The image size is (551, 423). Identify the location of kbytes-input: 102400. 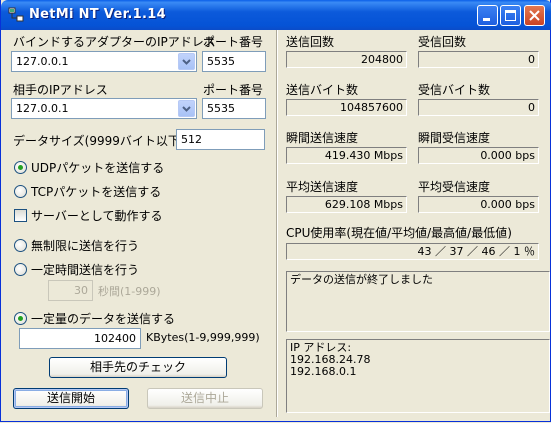
(80, 338).